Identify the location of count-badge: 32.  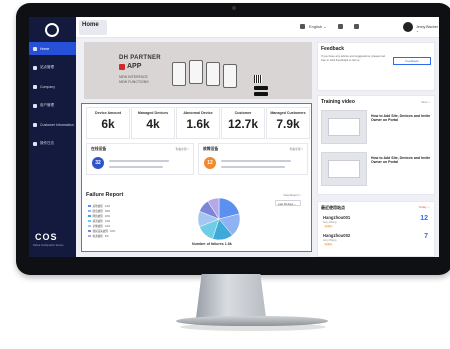
(98, 163).